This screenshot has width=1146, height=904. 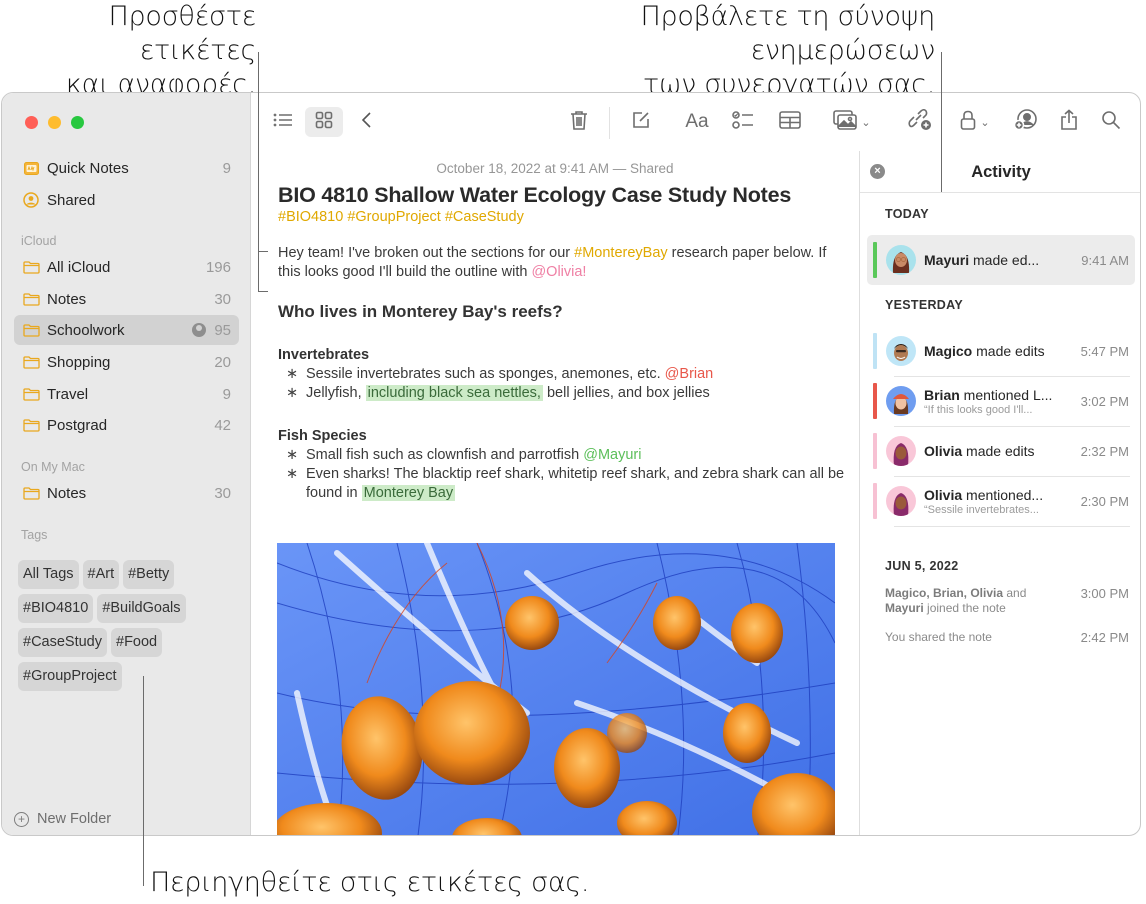 I want to click on activity-text: Olivia made edits, so click(x=1002, y=451).